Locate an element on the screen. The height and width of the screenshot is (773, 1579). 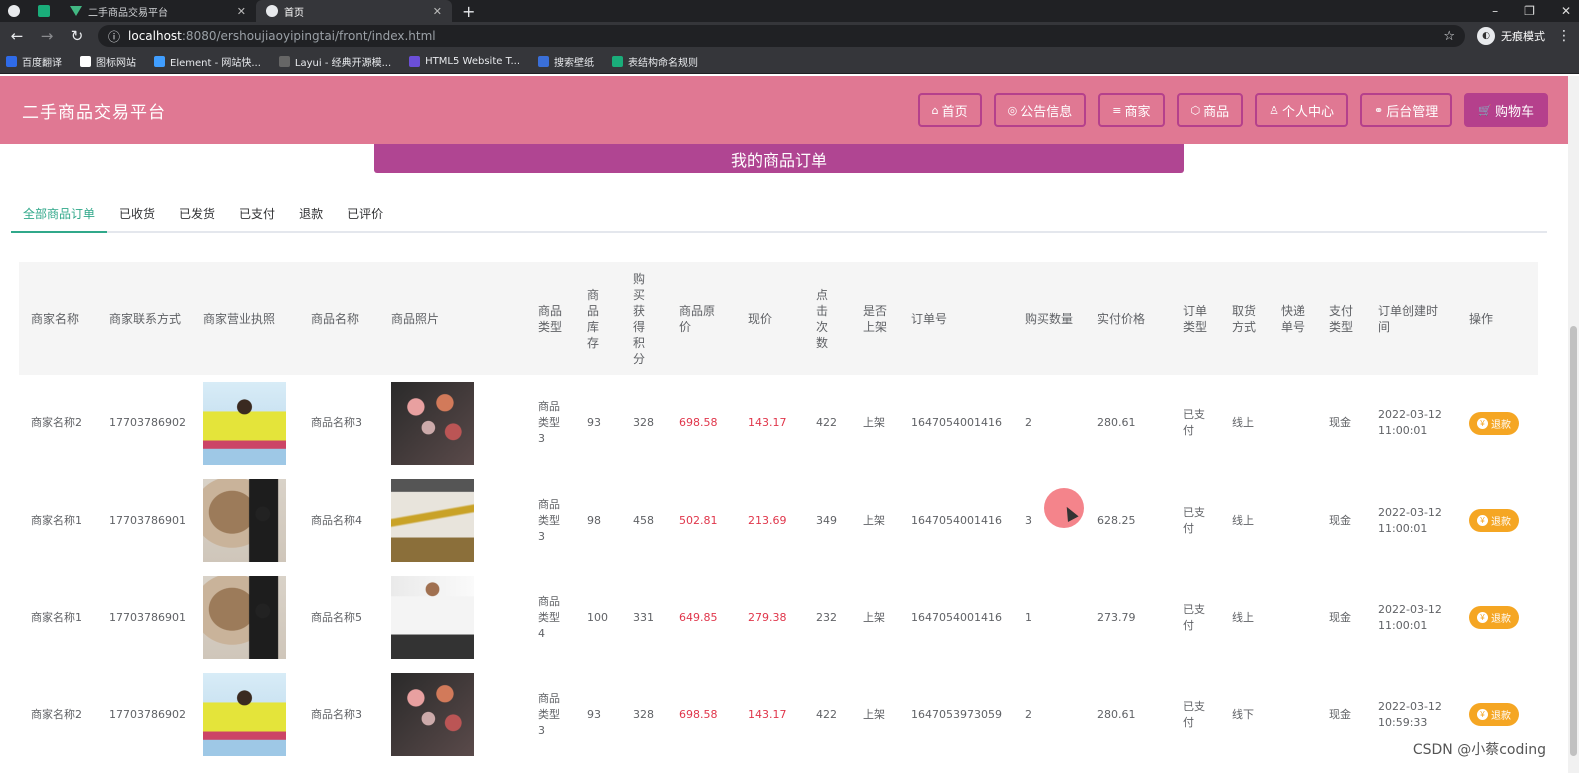
column-header: 商家营业执照 is located at coordinates (245, 318).